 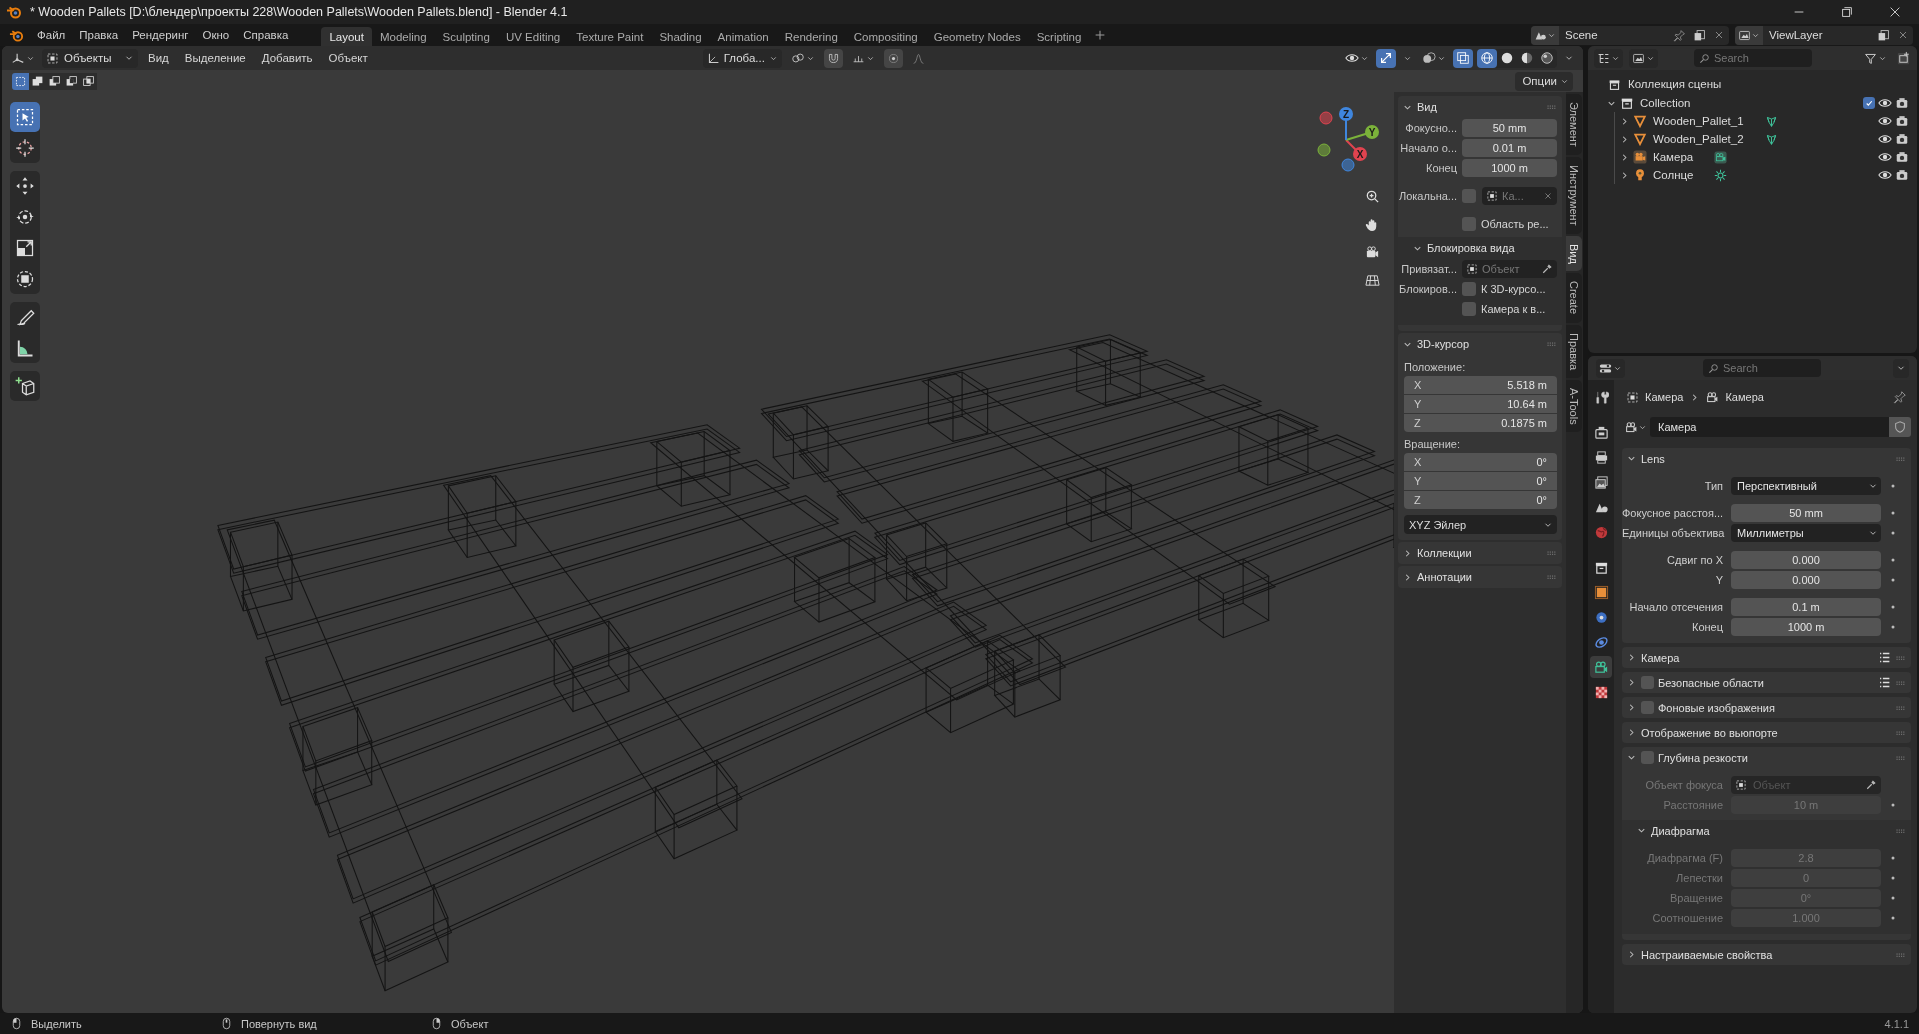 I want to click on datablock-name-field: Камера, so click(x=1769, y=427).